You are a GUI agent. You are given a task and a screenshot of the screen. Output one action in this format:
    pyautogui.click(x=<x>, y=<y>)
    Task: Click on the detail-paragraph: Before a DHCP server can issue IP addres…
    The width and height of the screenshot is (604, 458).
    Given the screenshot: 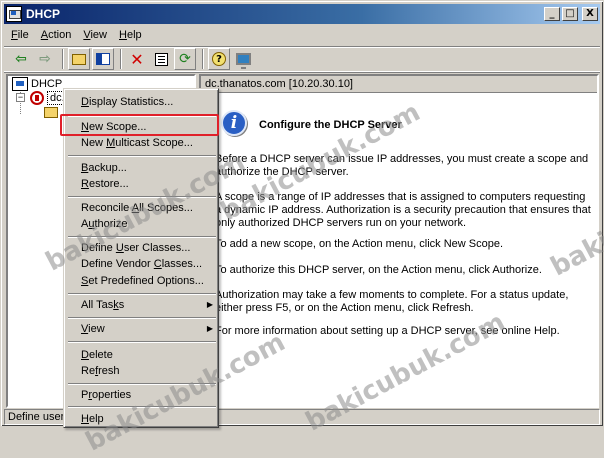 What is the action you would take?
    pyautogui.click(x=402, y=165)
    